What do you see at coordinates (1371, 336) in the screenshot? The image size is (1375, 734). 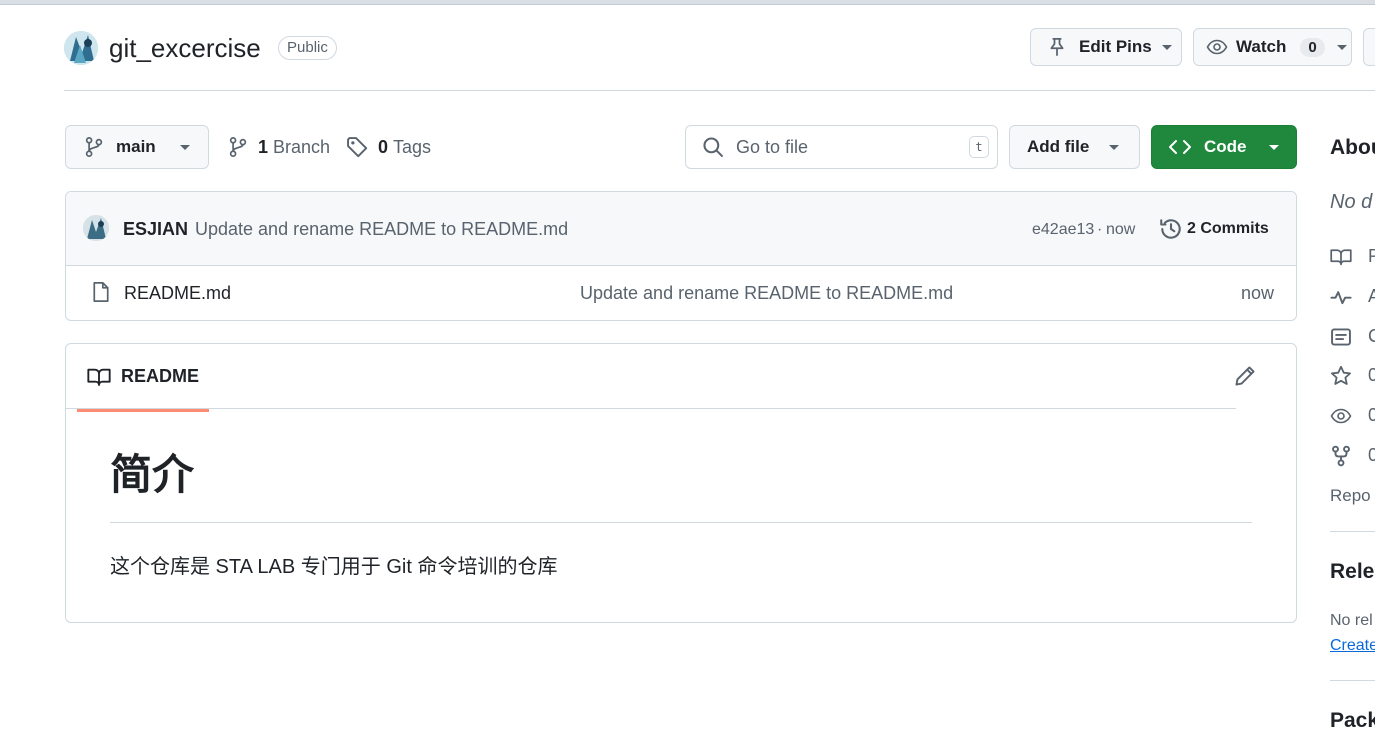 I see `sidebar-custom-properties-link: C` at bounding box center [1371, 336].